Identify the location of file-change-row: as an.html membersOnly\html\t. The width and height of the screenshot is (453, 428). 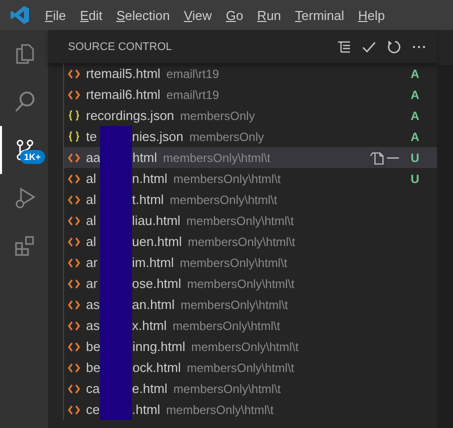
(250, 304).